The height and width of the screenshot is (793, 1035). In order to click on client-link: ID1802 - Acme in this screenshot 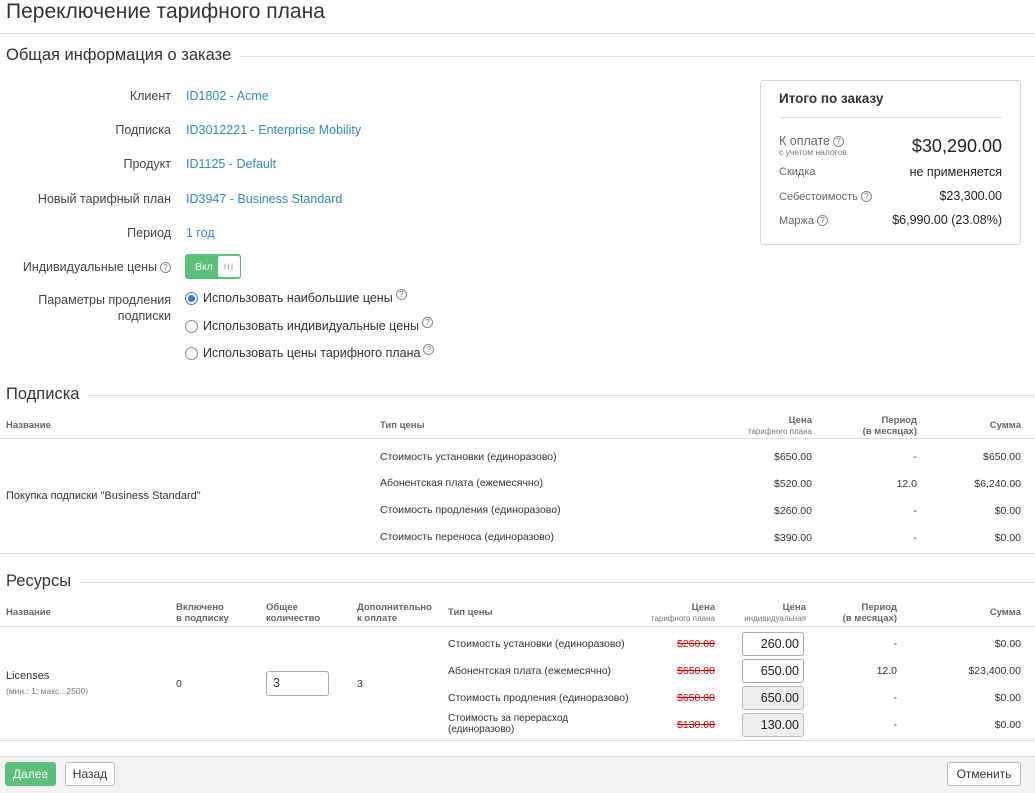, I will do `click(227, 96)`.